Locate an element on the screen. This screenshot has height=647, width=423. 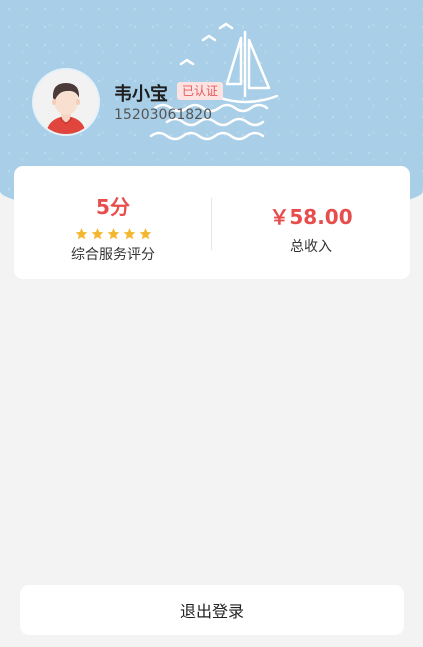
service-score-value: 5分 is located at coordinates (113, 207).